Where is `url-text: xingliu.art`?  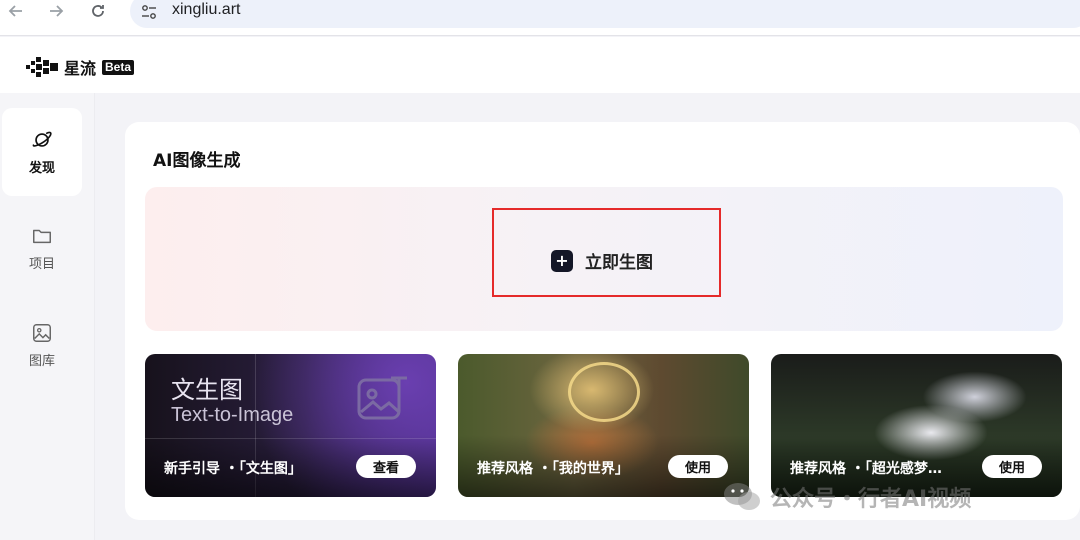
url-text: xingliu.art is located at coordinates (206, 10).